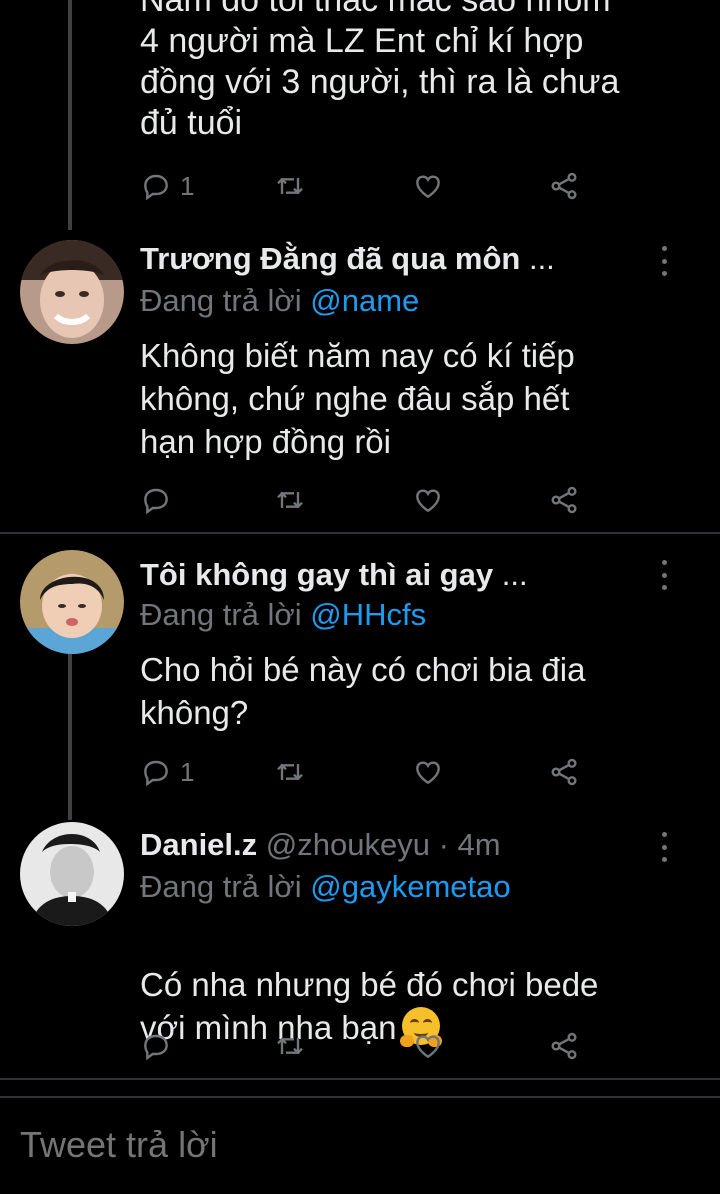  I want to click on replying-handle-link: @gaykemetao, so click(410, 886).